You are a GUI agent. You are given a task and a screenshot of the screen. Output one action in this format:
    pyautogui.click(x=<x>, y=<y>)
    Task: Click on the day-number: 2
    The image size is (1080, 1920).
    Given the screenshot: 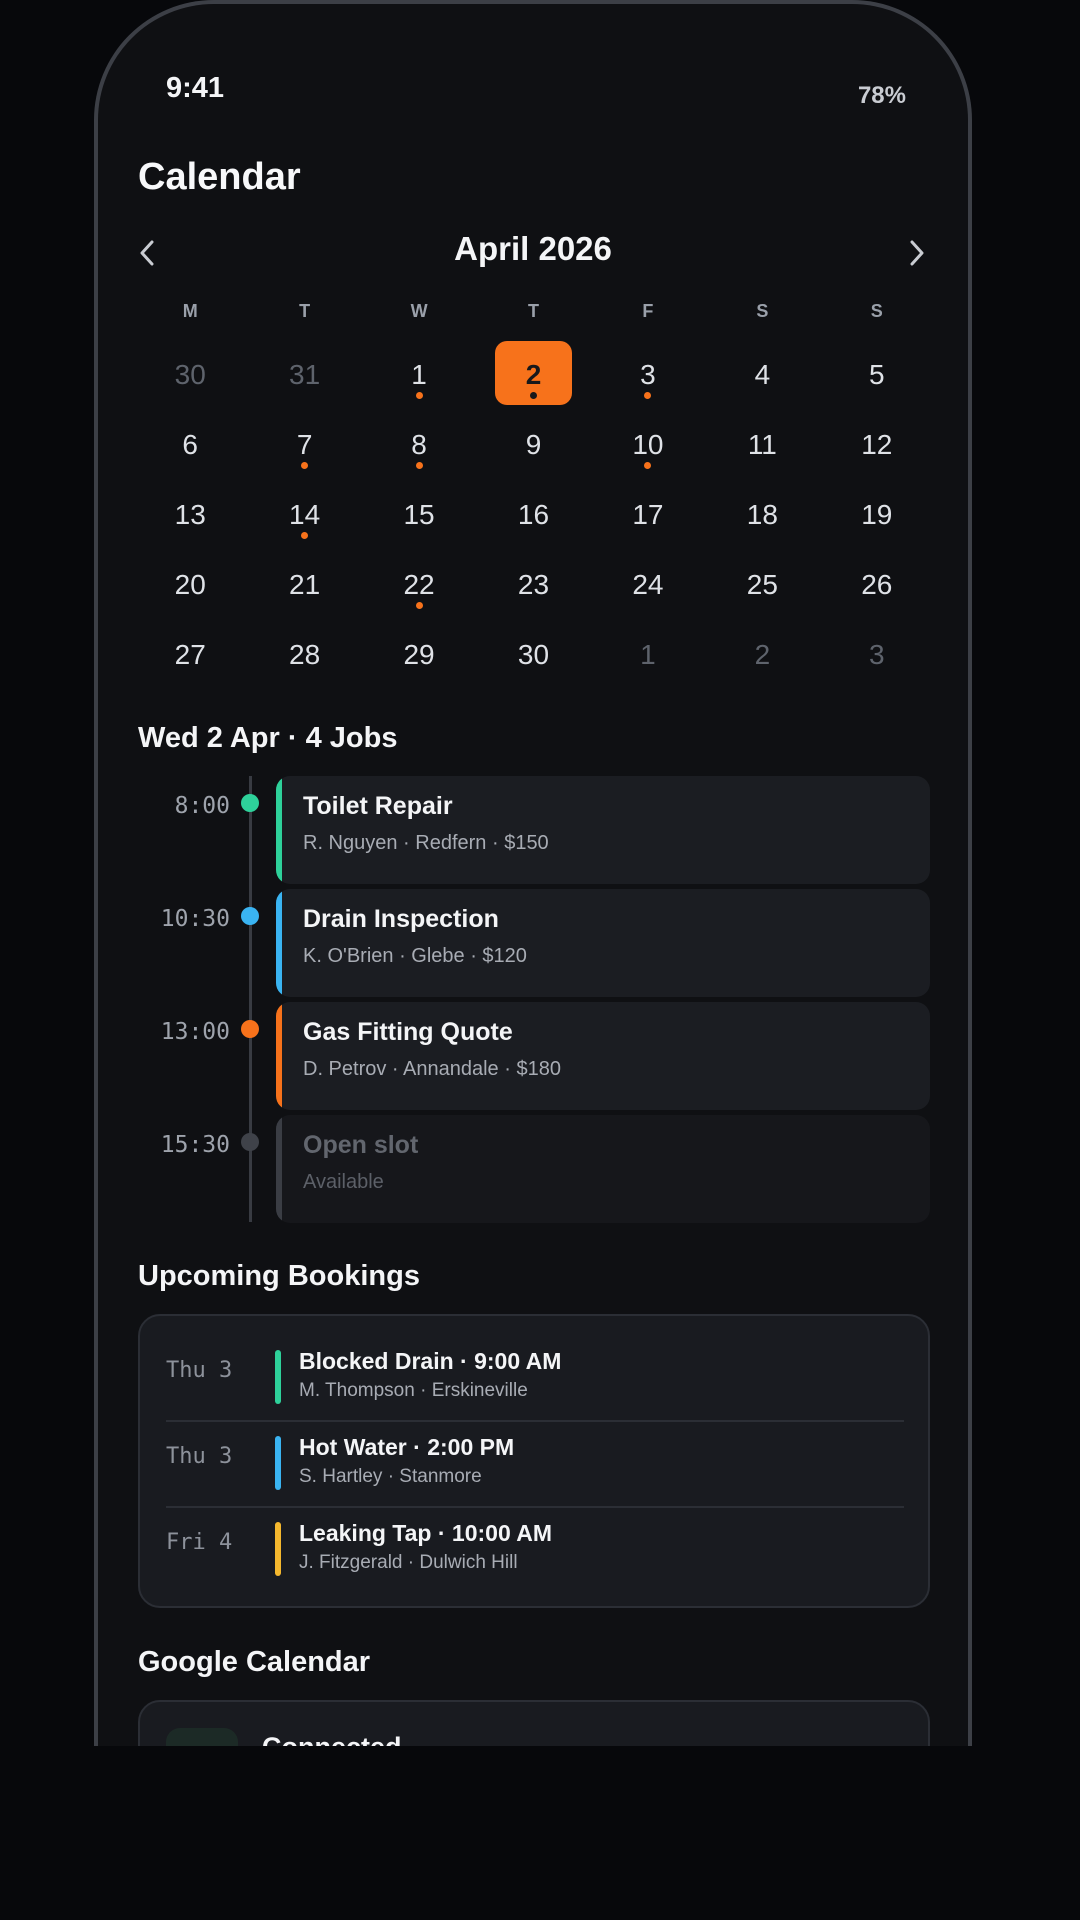 What is the action you would take?
    pyautogui.click(x=533, y=374)
    